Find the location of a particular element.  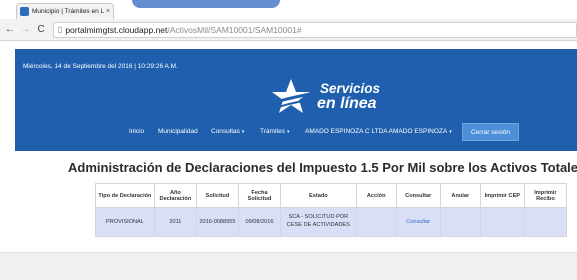

cell-tipo: PROVISIONAL is located at coordinates (125, 222).